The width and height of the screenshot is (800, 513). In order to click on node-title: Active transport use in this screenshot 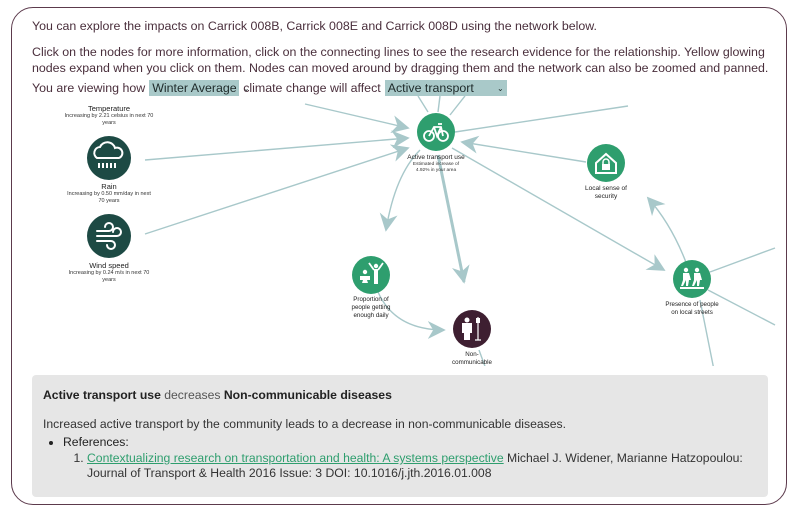, I will do `click(436, 157)`.